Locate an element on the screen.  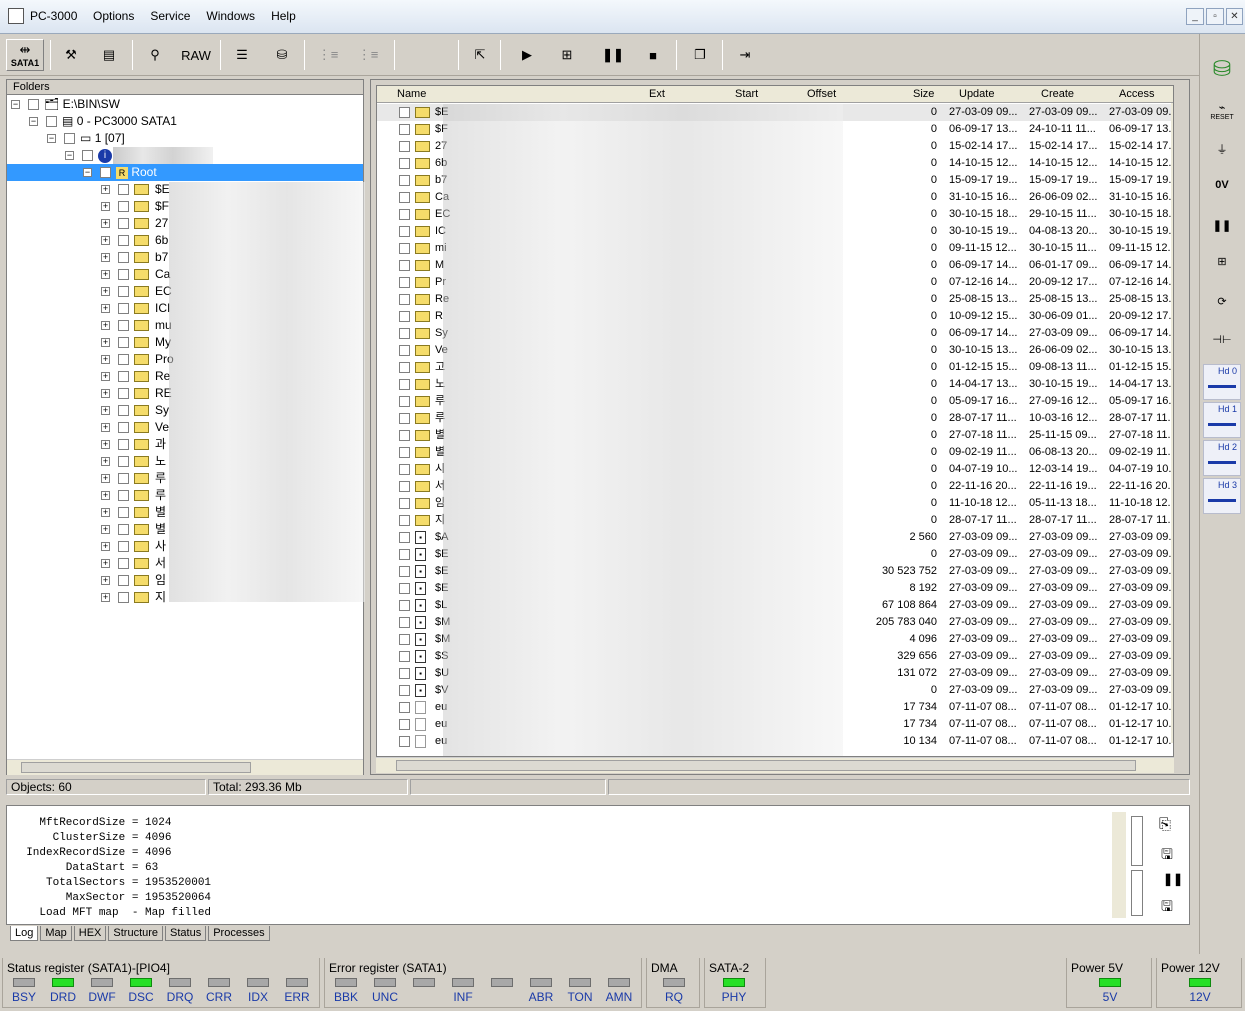
connector-icon: ⊣⊢ is located at coordinates (1222, 339).